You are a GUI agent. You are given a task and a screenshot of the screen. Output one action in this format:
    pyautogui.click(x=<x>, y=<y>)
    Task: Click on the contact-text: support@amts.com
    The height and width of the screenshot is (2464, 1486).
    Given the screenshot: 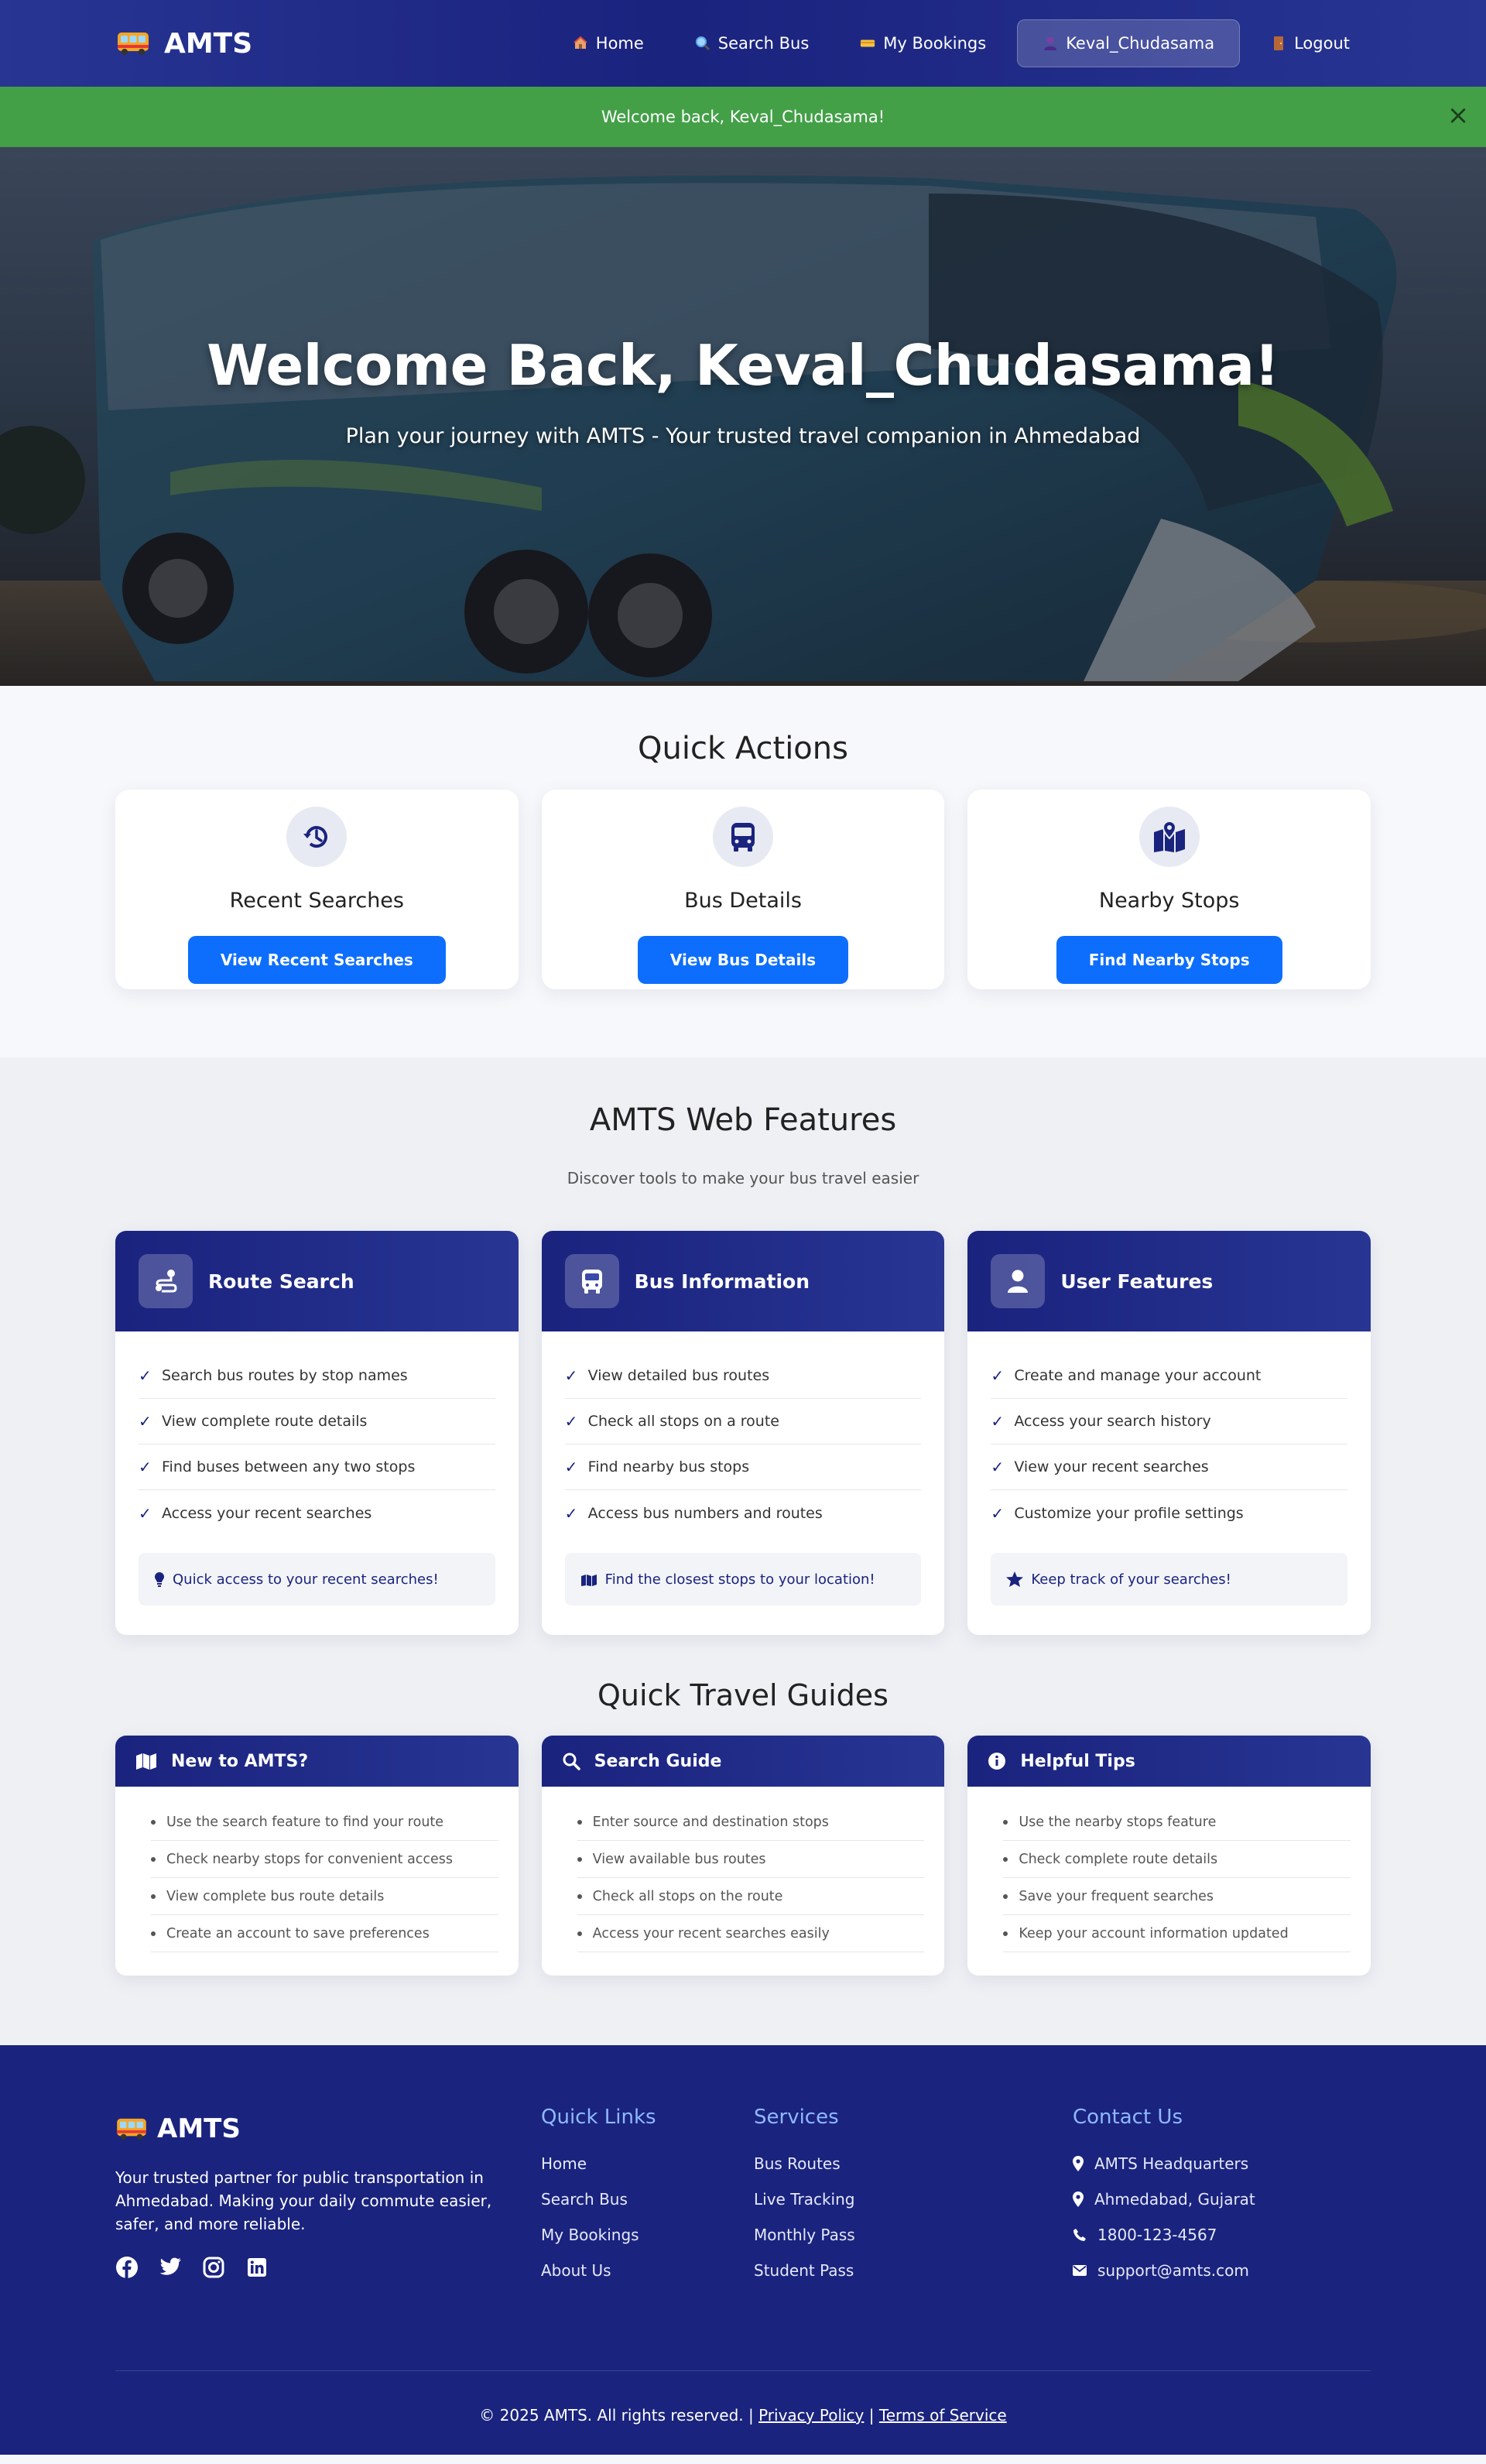 What is the action you would take?
    pyautogui.click(x=1173, y=2270)
    